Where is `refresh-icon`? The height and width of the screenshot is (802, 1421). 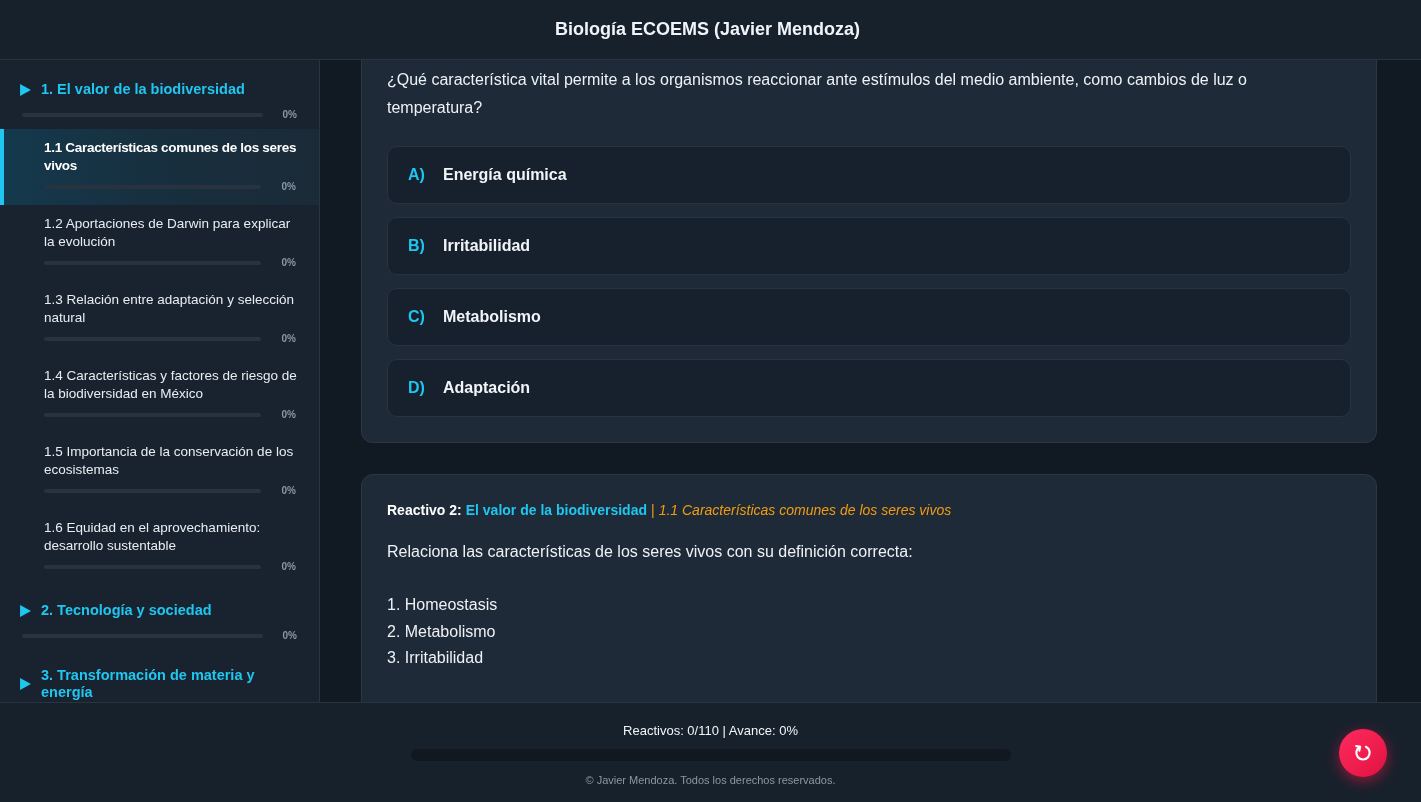
refresh-icon is located at coordinates (1363, 753).